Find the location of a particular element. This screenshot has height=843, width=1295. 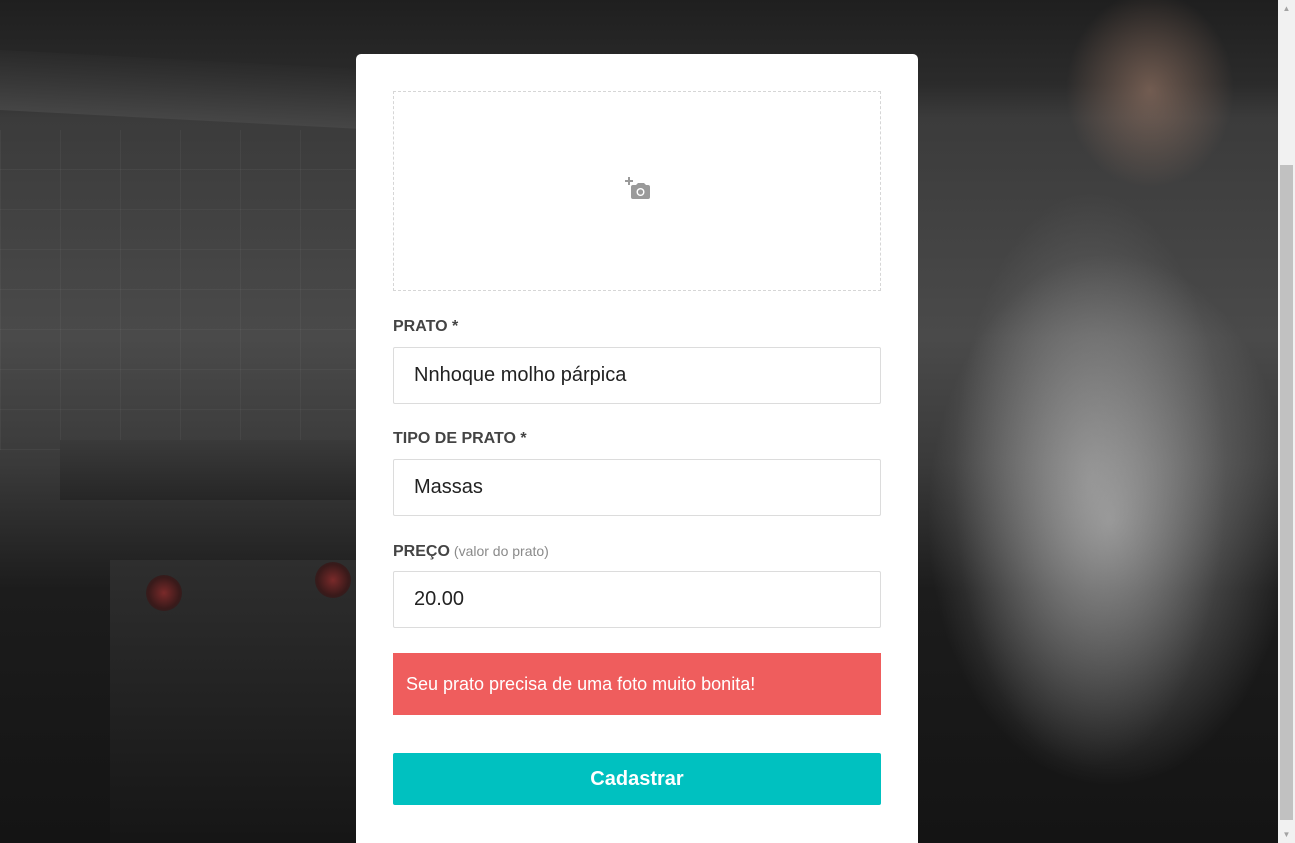

dish-name-input is located at coordinates (637, 375).